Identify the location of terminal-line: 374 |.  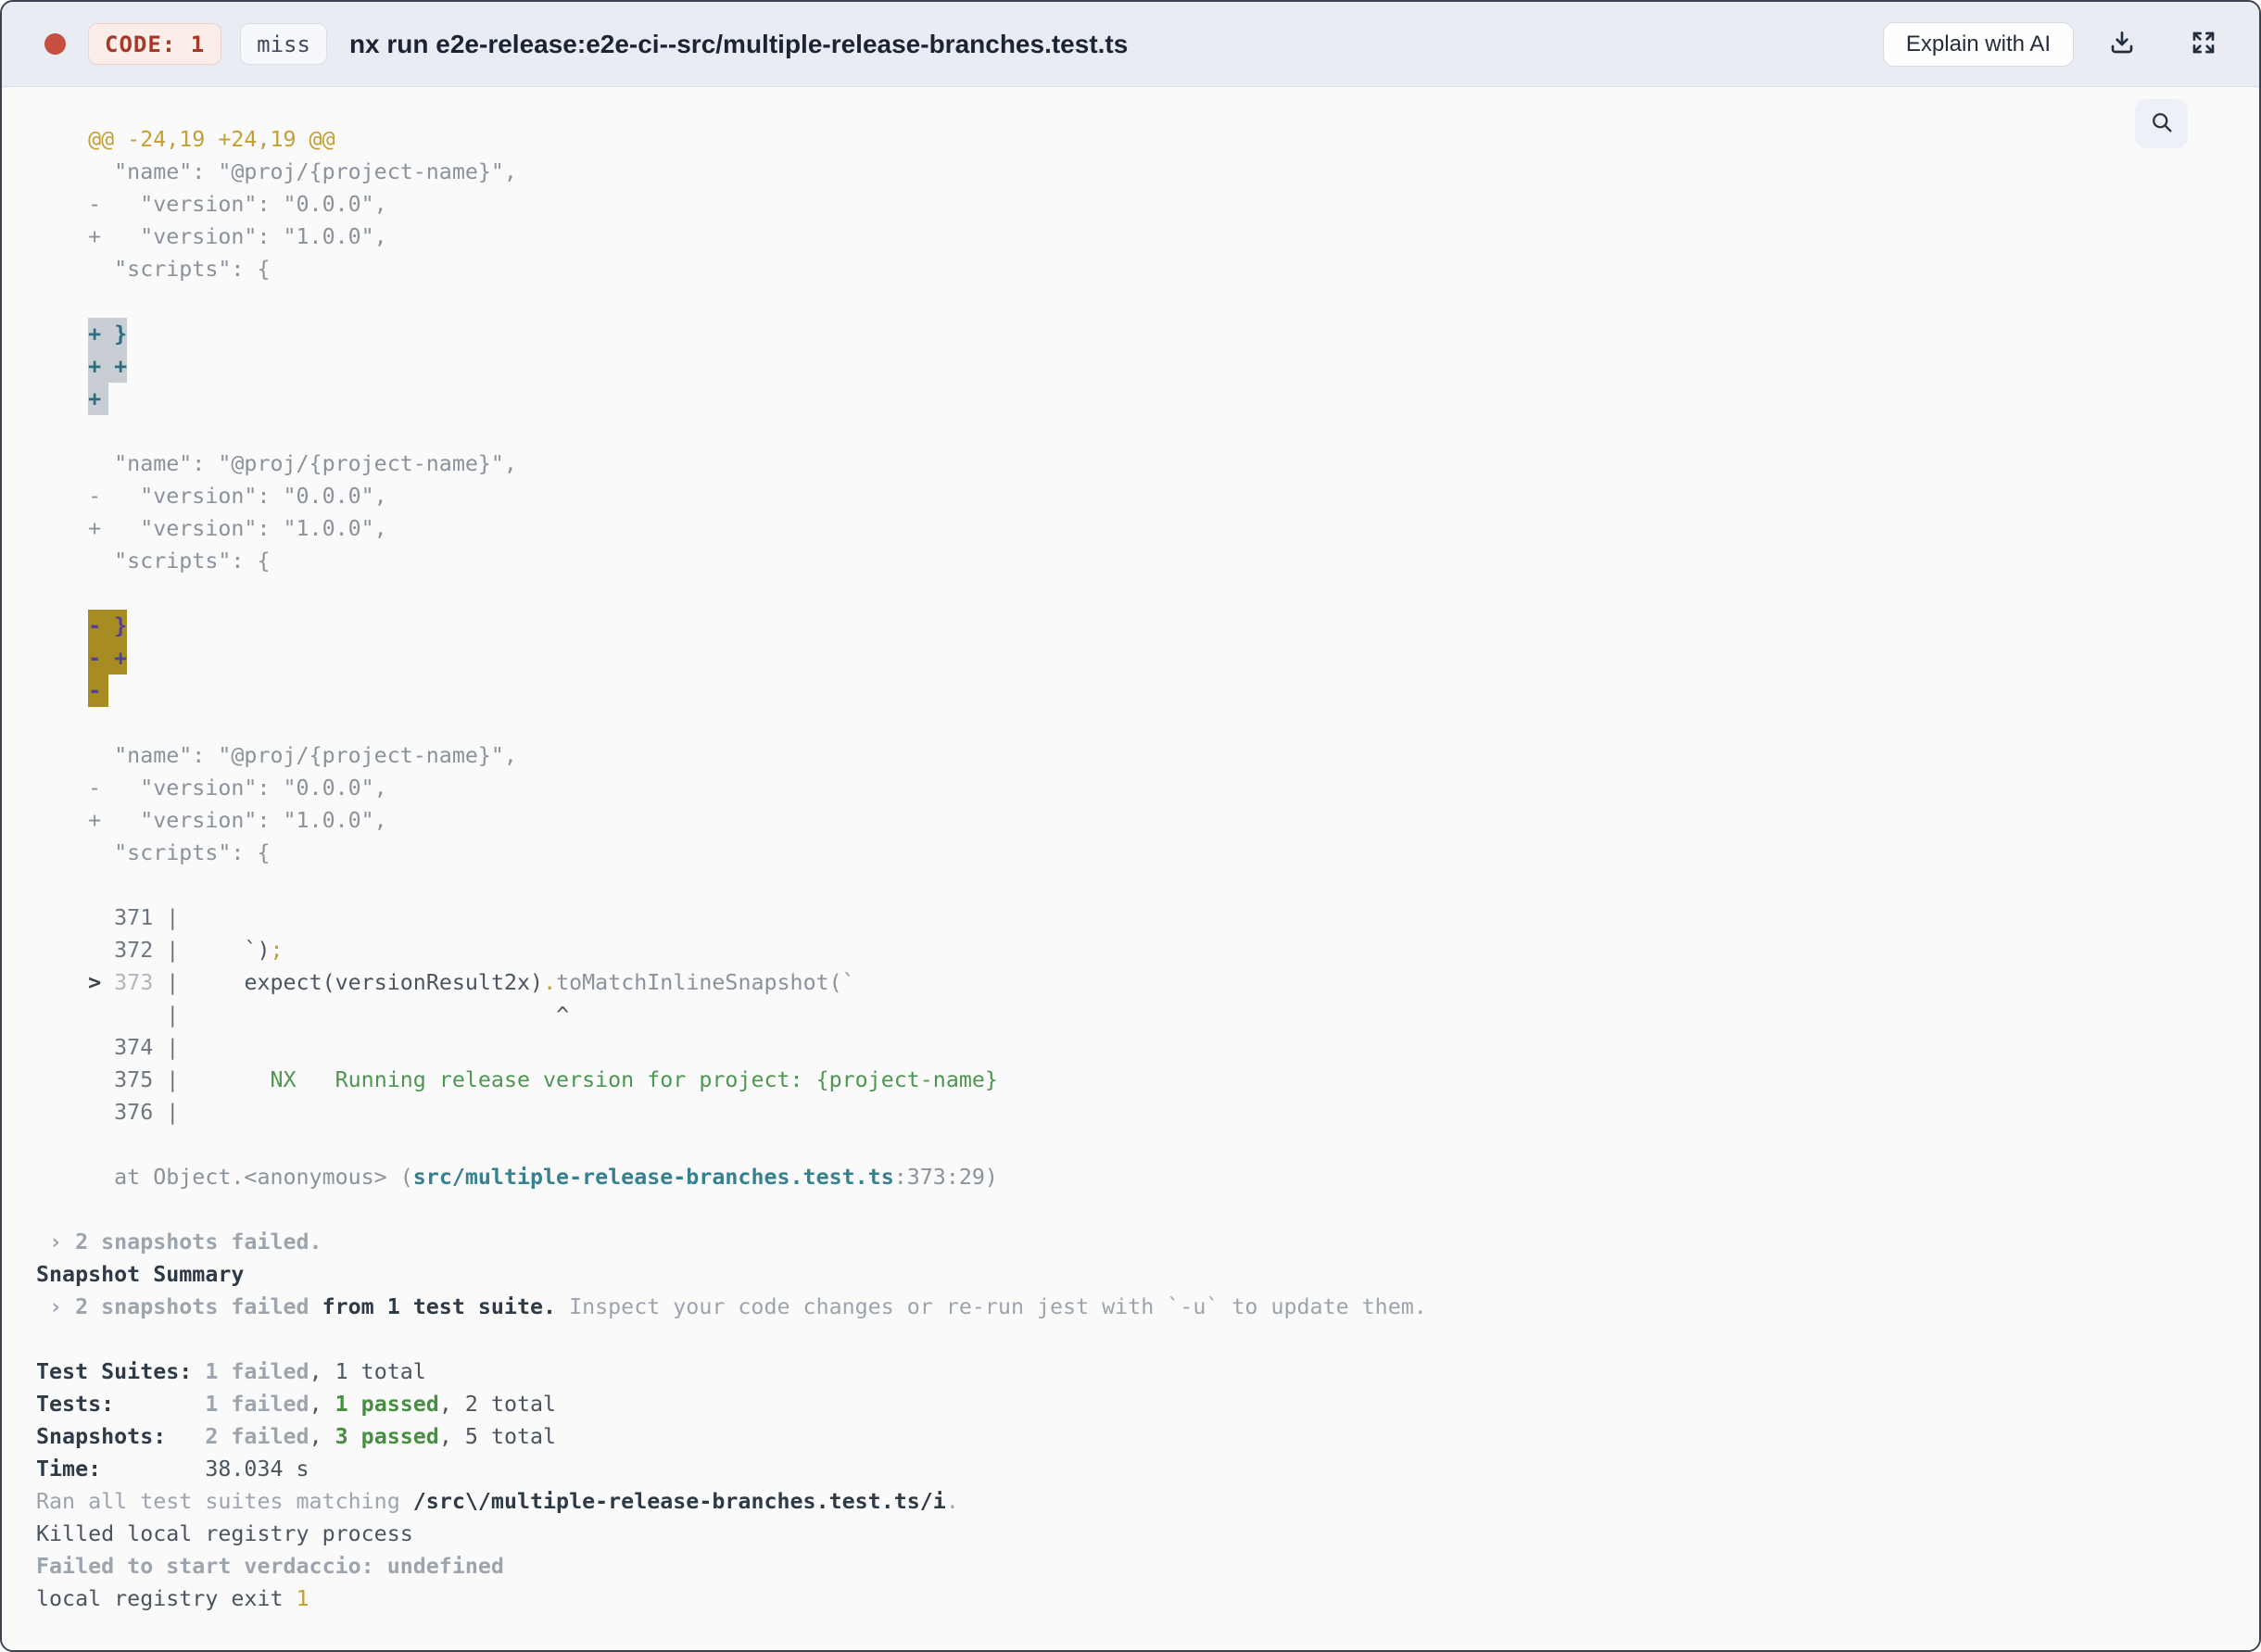
(108, 1048).